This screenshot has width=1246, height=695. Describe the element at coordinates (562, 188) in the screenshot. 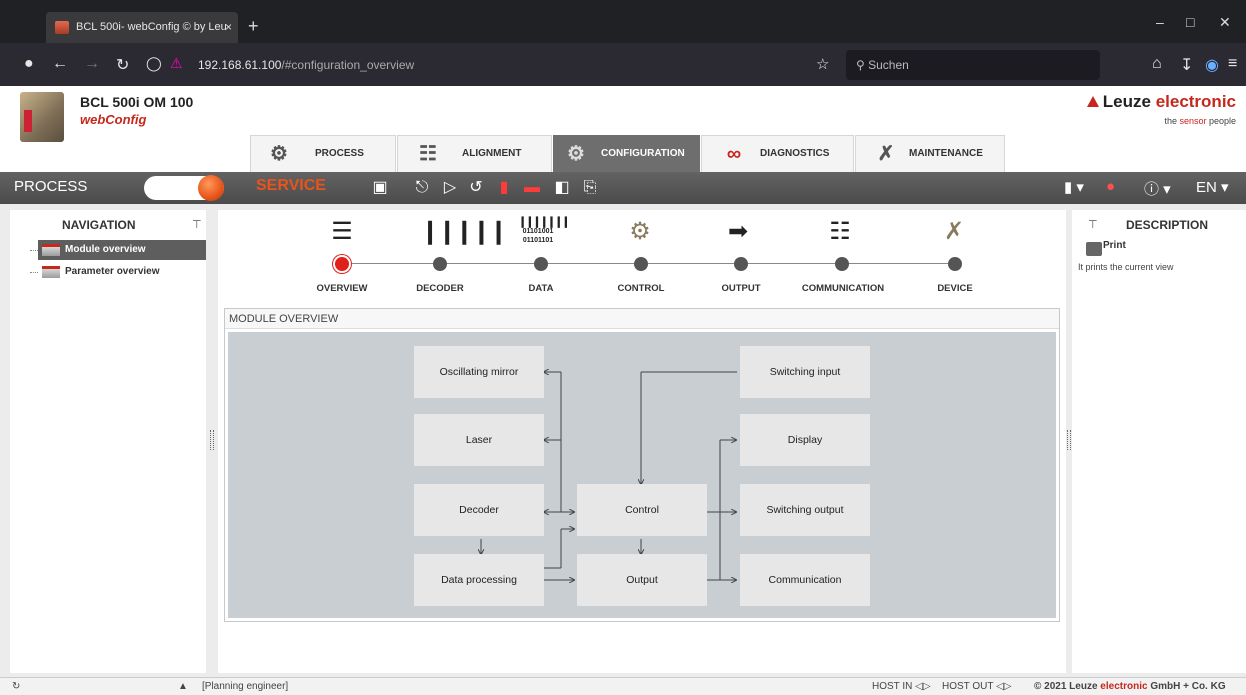

I see `download-icon: ◧` at that location.